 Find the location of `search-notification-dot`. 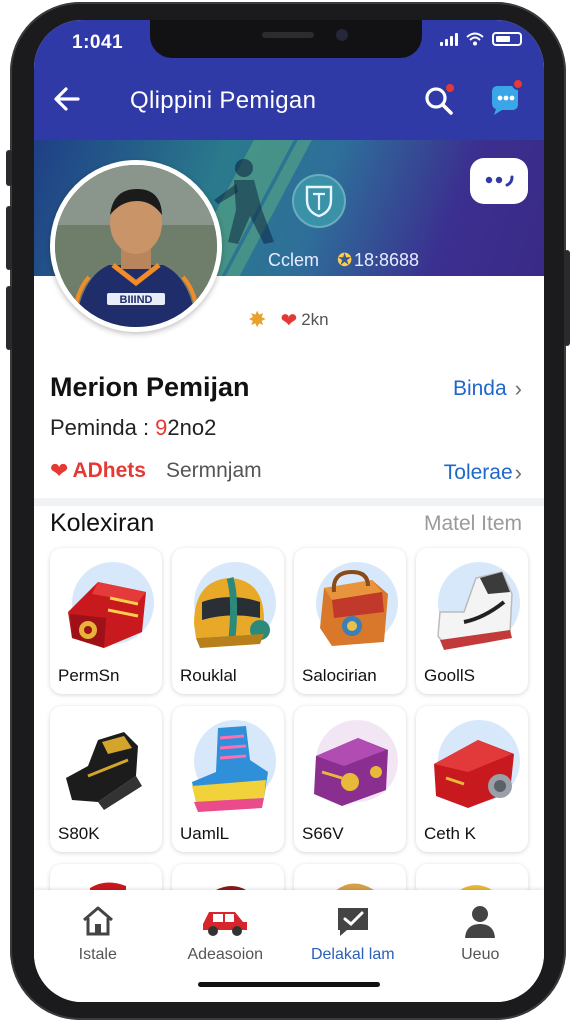

search-notification-dot is located at coordinates (450, 88).